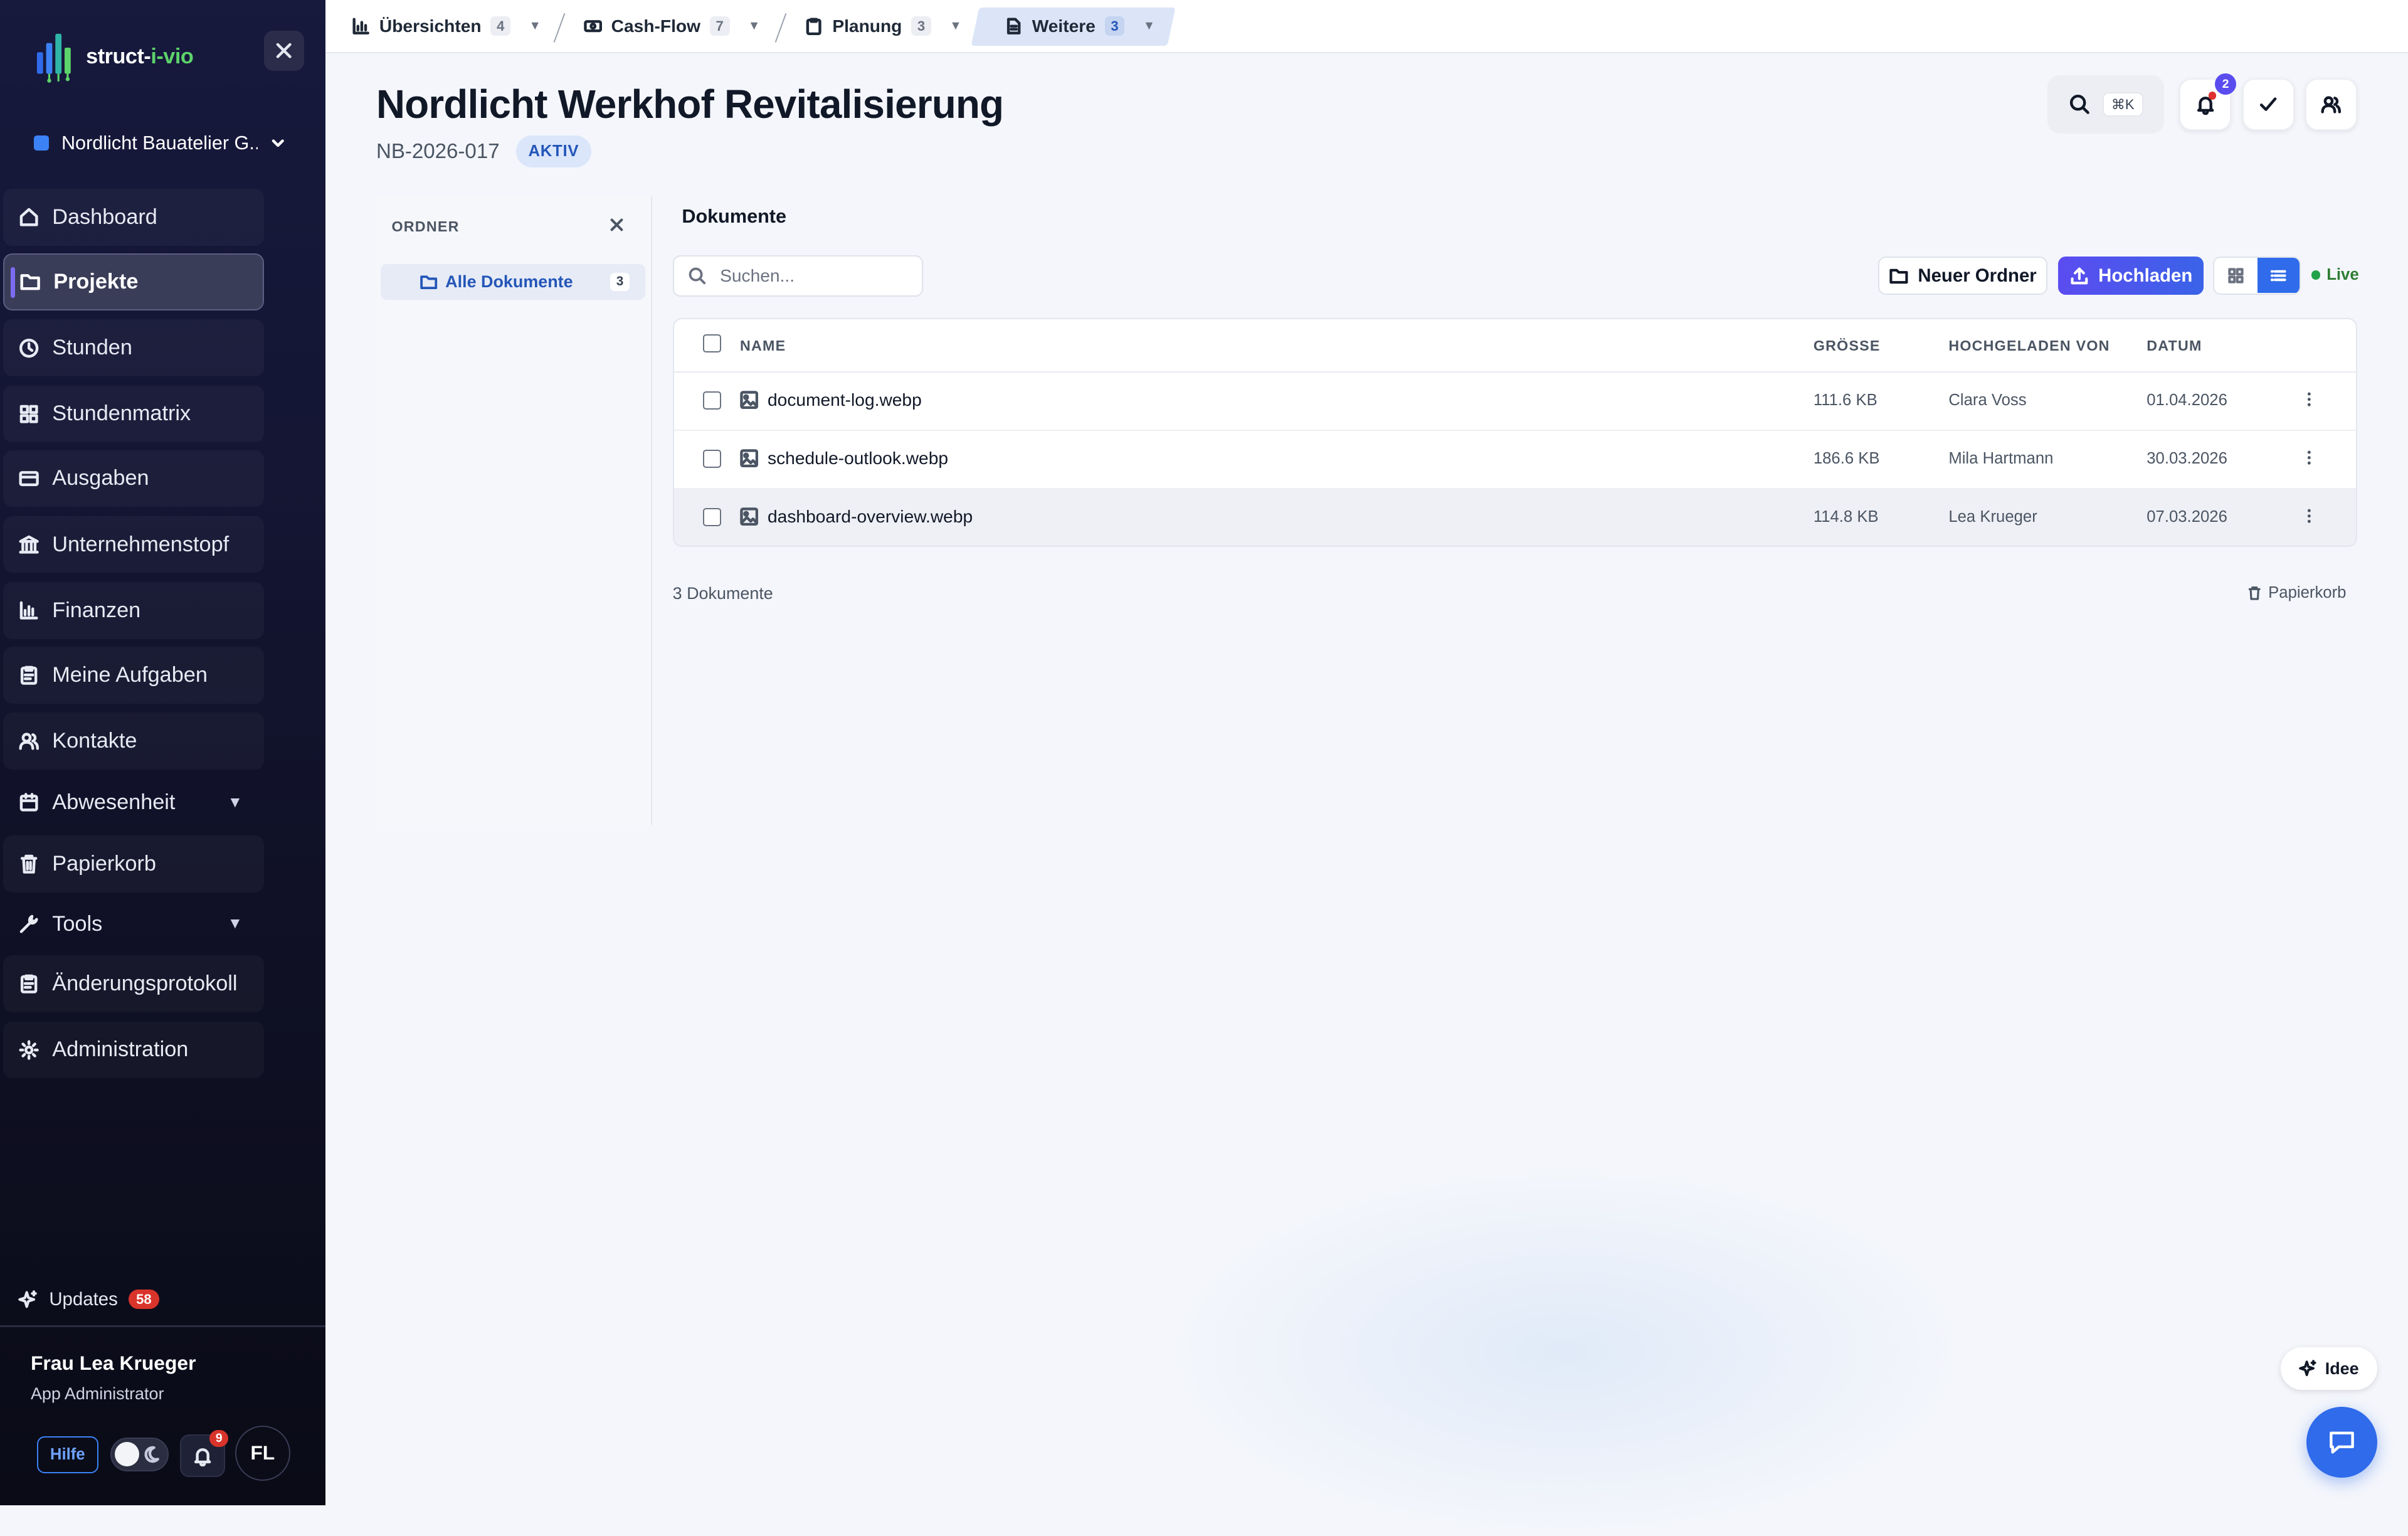 The width and height of the screenshot is (2408, 1536). Describe the element at coordinates (96, 610) in the screenshot. I see `sidebar-item-label: Finanzen` at that location.